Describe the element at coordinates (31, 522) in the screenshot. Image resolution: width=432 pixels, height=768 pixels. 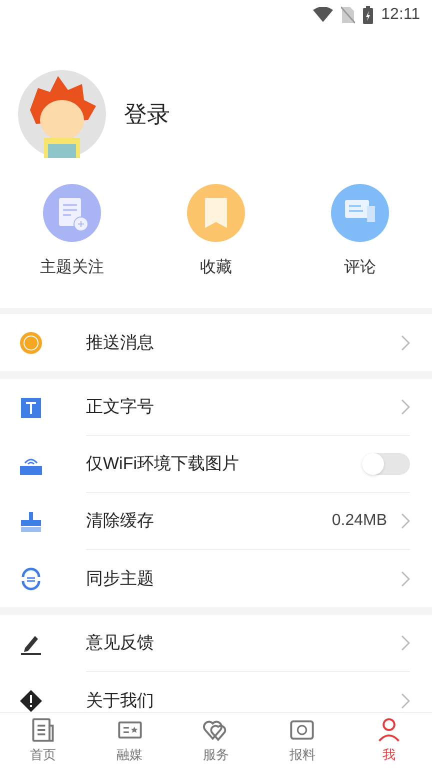
I see `brush-icon` at that location.